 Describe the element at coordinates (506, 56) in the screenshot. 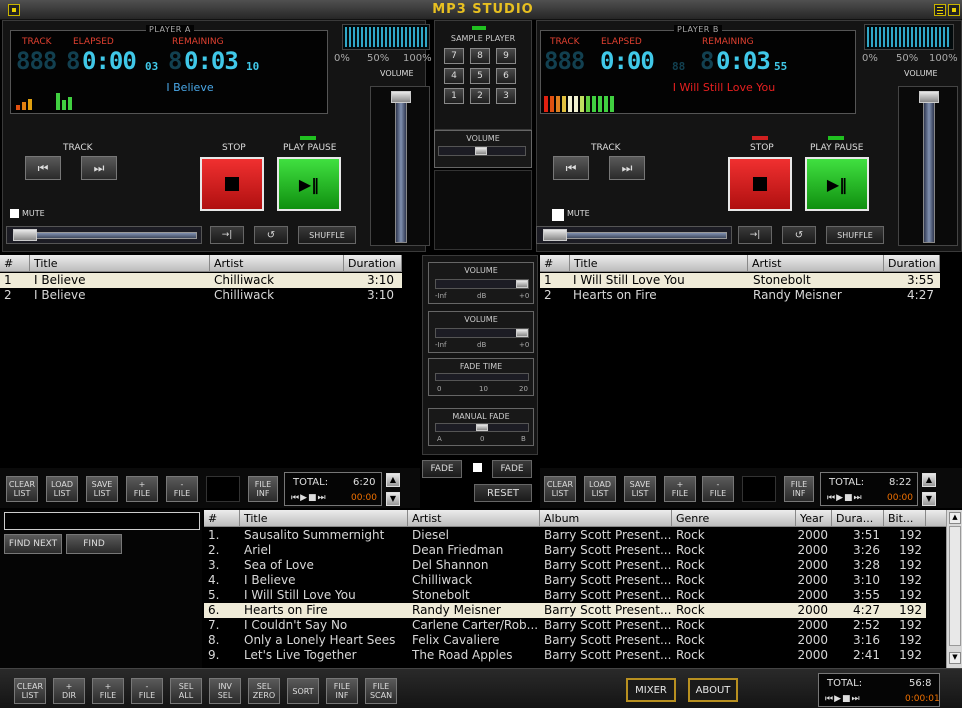

I see `sample-key-9: 9` at that location.